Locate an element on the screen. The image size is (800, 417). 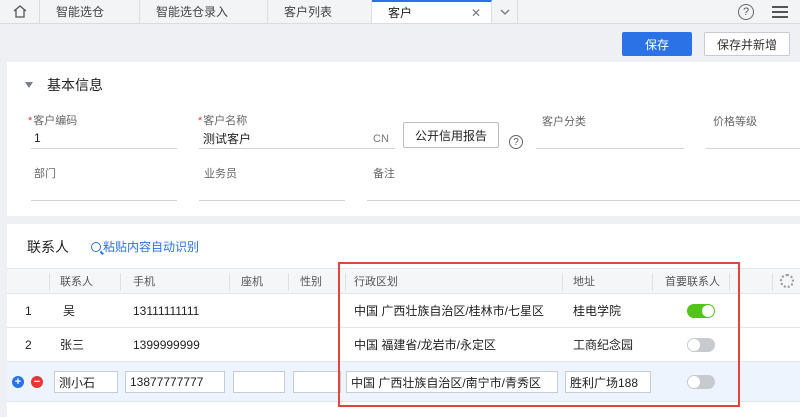
contact-name: 吴 is located at coordinates (69, 310).